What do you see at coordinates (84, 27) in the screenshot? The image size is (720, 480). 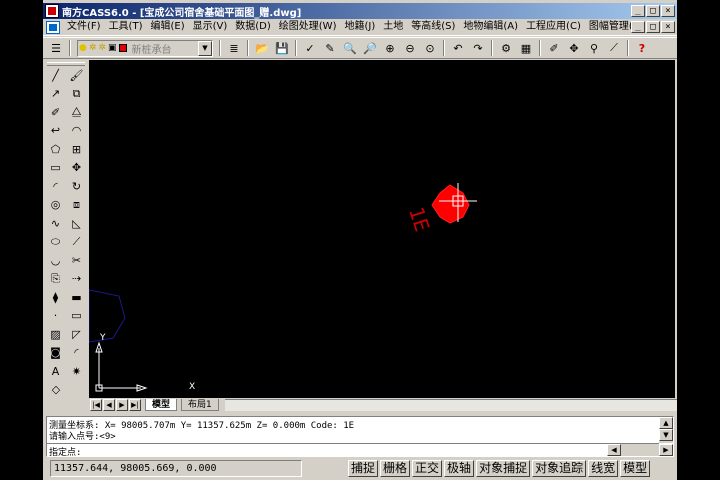 I see `menu-file: 文件(F)` at bounding box center [84, 27].